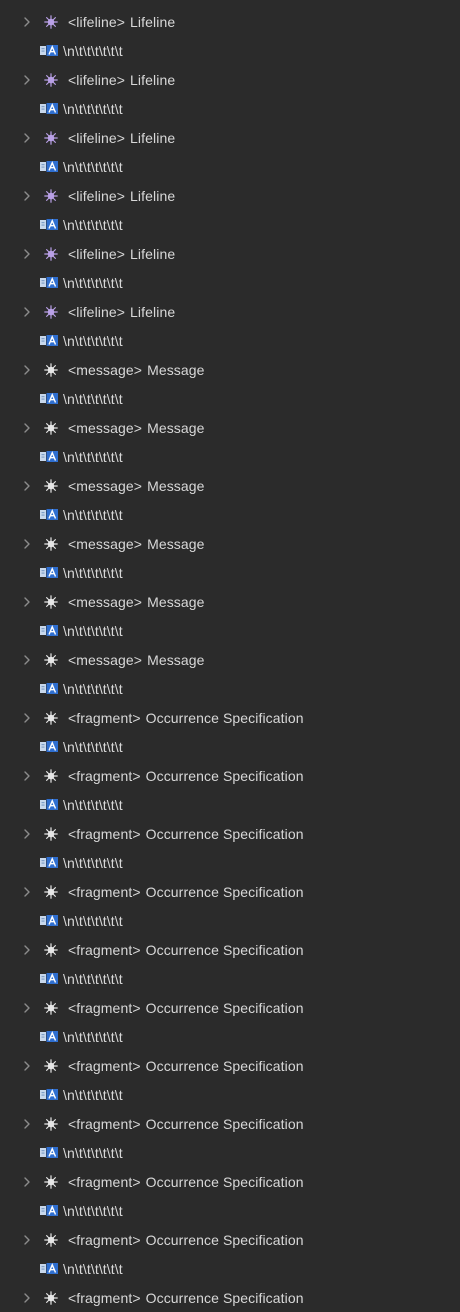 The image size is (460, 1312). I want to click on element-tag: <message>, so click(105, 485).